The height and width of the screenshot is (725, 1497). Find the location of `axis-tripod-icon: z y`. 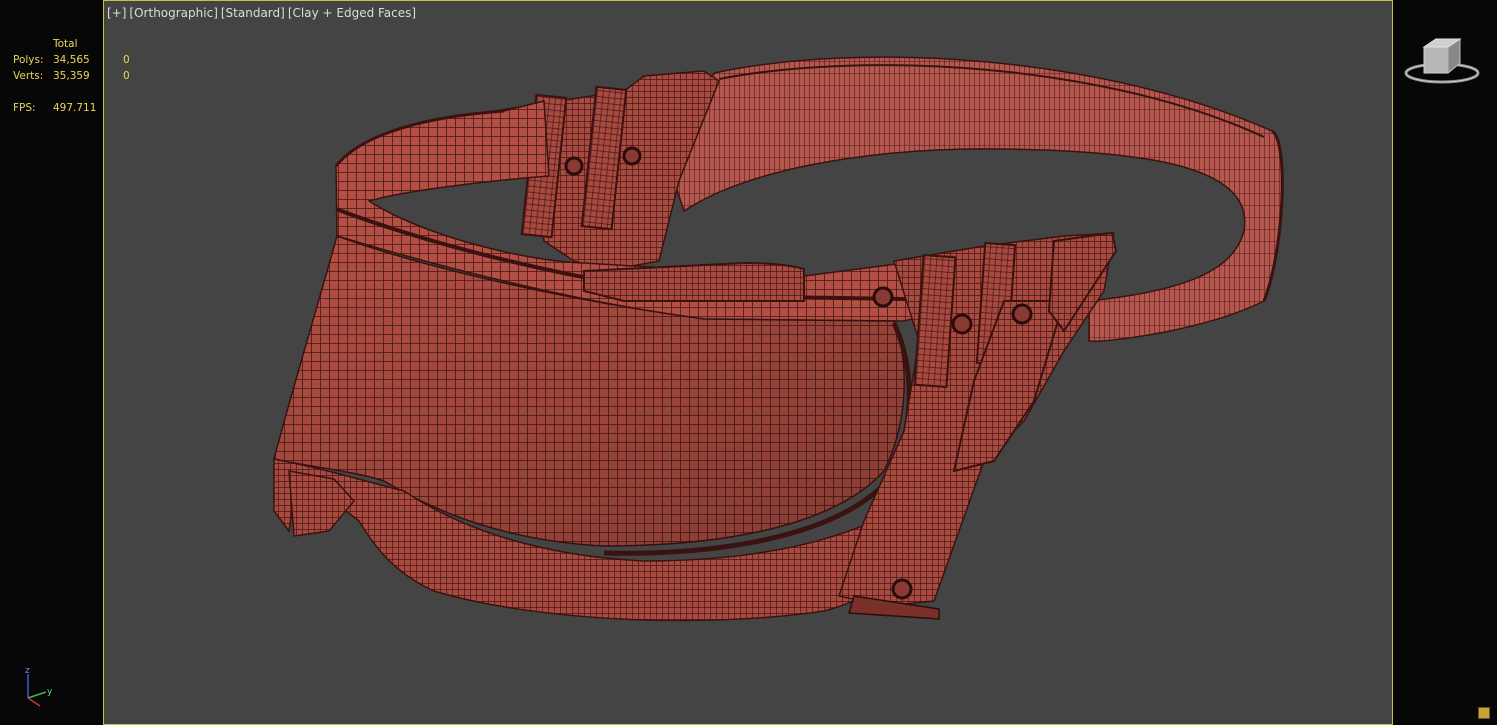

axis-tripod-icon: z y is located at coordinates (39, 686).